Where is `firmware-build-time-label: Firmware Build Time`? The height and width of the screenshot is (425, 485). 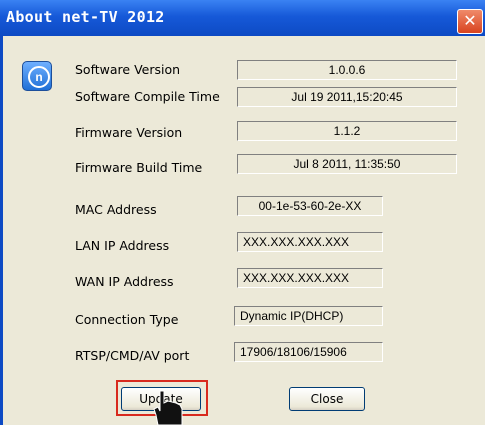 firmware-build-time-label: Firmware Build Time is located at coordinates (139, 167).